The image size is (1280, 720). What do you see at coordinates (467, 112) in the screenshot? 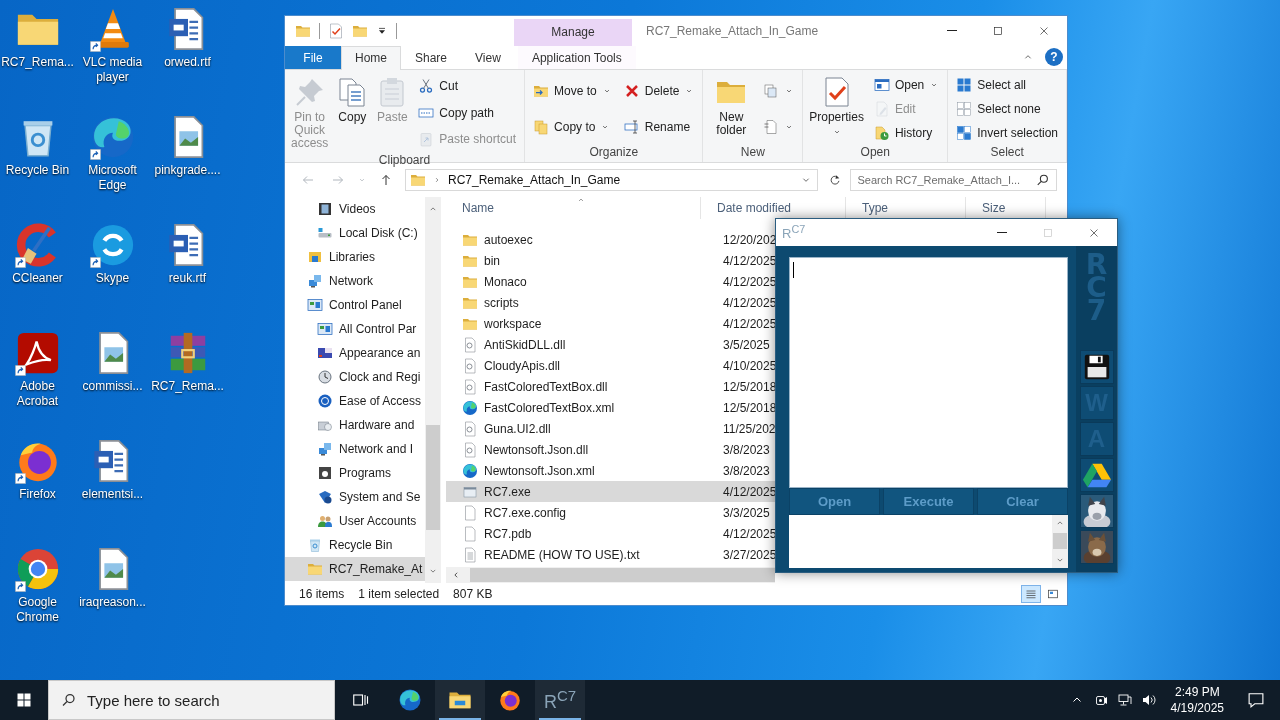
I see `ribbon-button: Copy path` at bounding box center [467, 112].